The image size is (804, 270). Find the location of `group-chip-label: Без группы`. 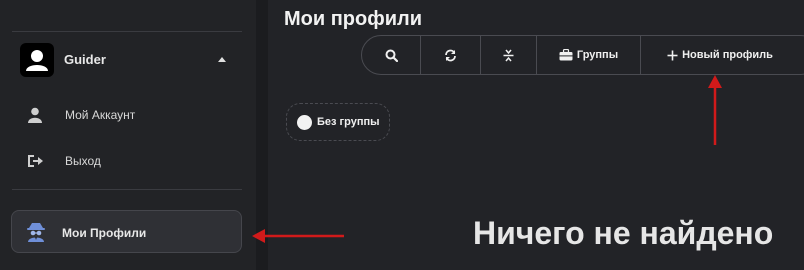

group-chip-label: Без группы is located at coordinates (348, 122).